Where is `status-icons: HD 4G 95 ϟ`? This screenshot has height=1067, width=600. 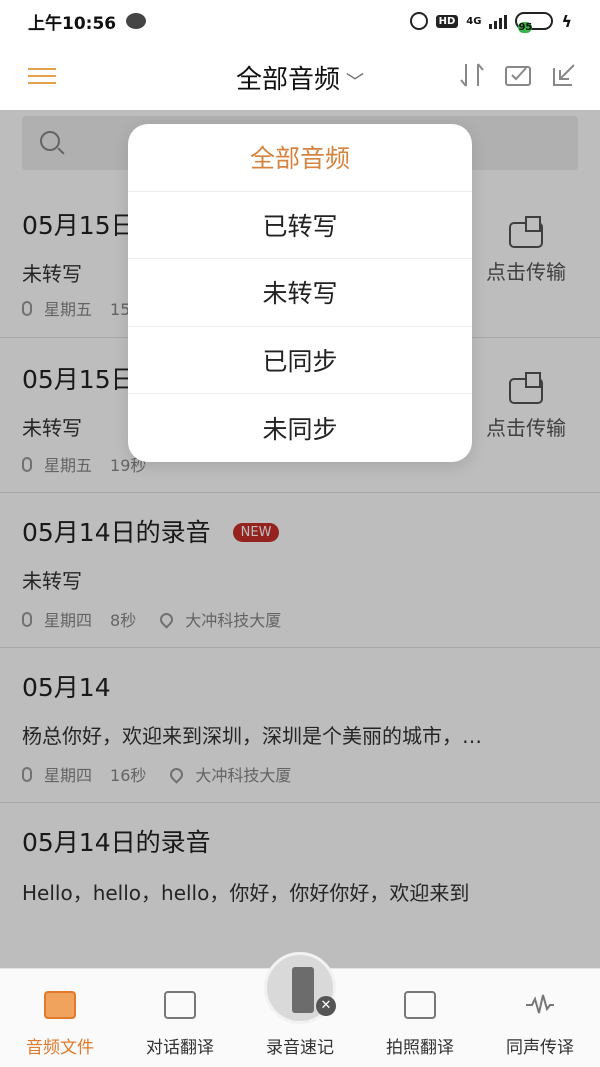
status-icons: HD 4G 95 ϟ is located at coordinates (490, 22).